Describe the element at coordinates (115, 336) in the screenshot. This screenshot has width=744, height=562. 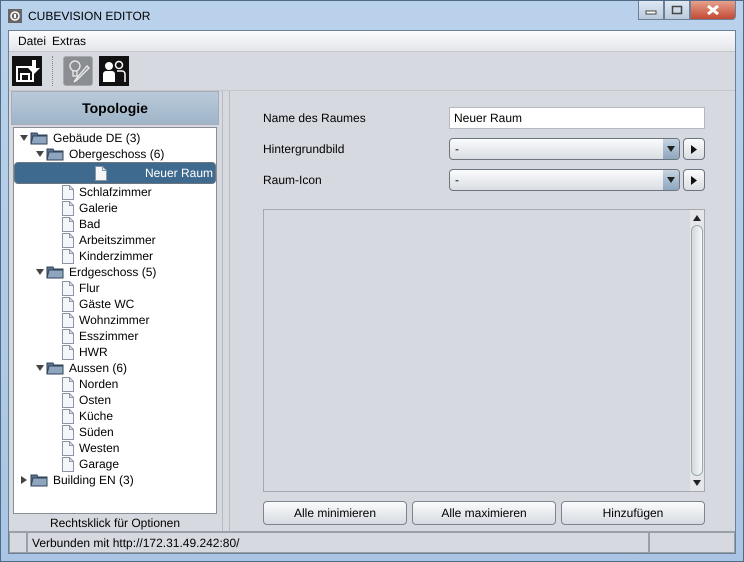
I see `tree-item: Esszimmer` at that location.